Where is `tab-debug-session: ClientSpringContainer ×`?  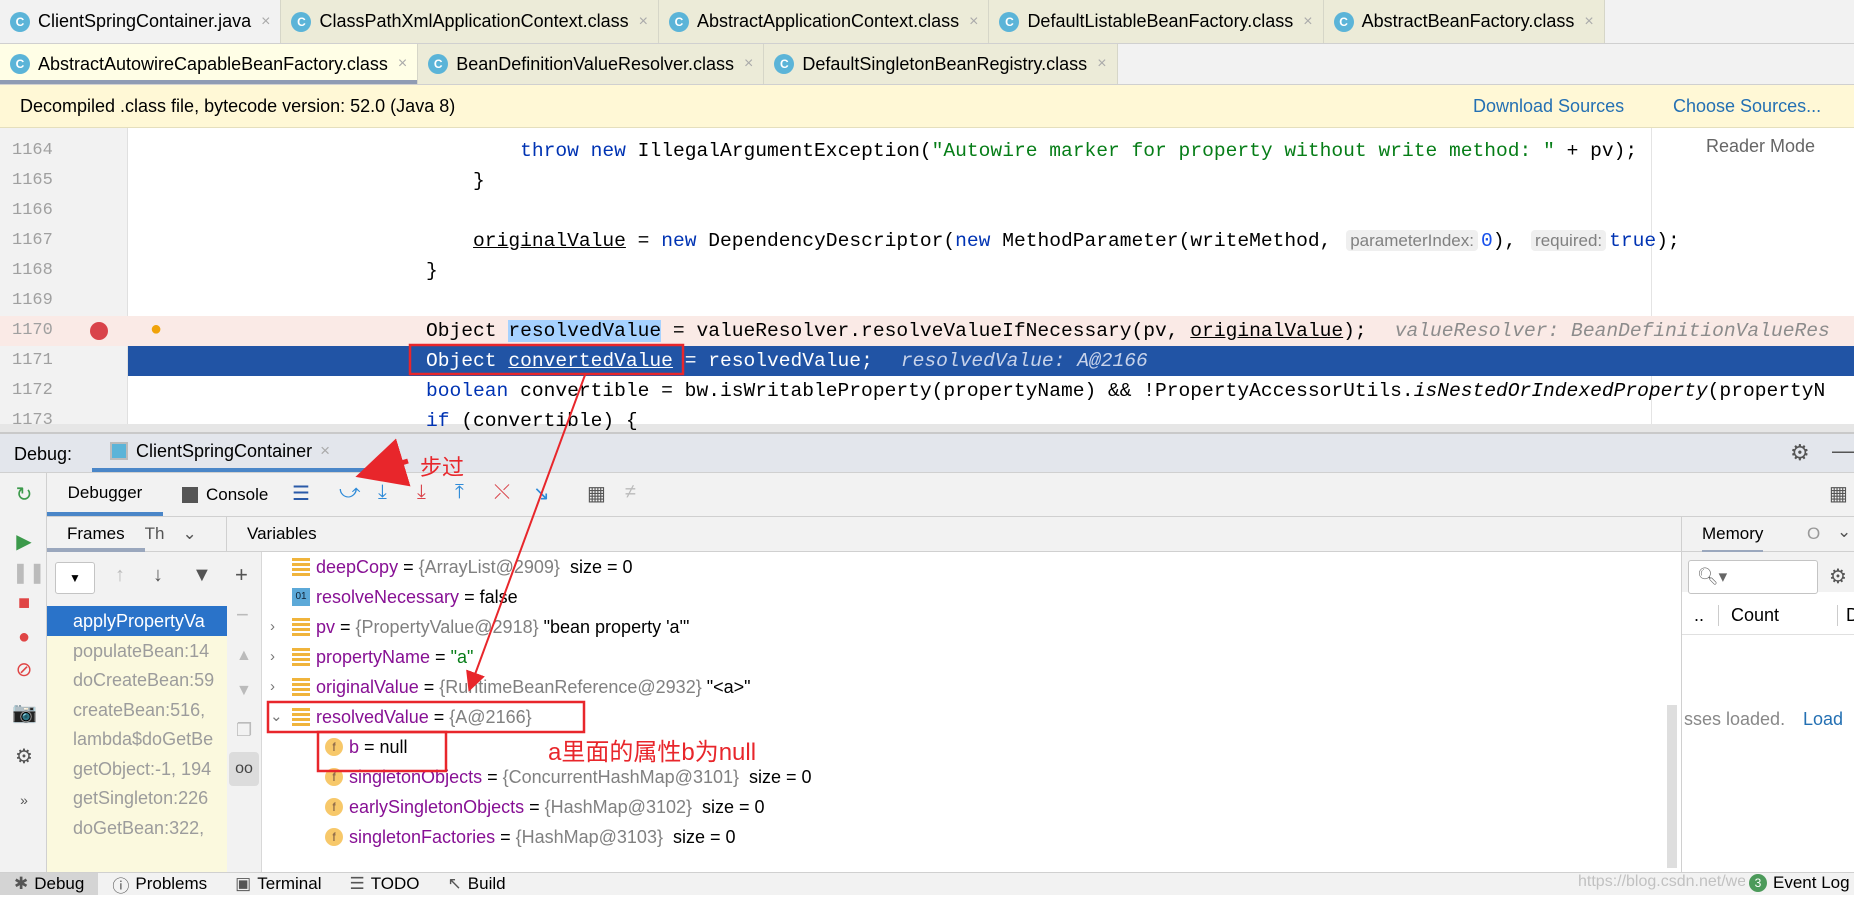 tab-debug-session: ClientSpringContainer × is located at coordinates (230, 453).